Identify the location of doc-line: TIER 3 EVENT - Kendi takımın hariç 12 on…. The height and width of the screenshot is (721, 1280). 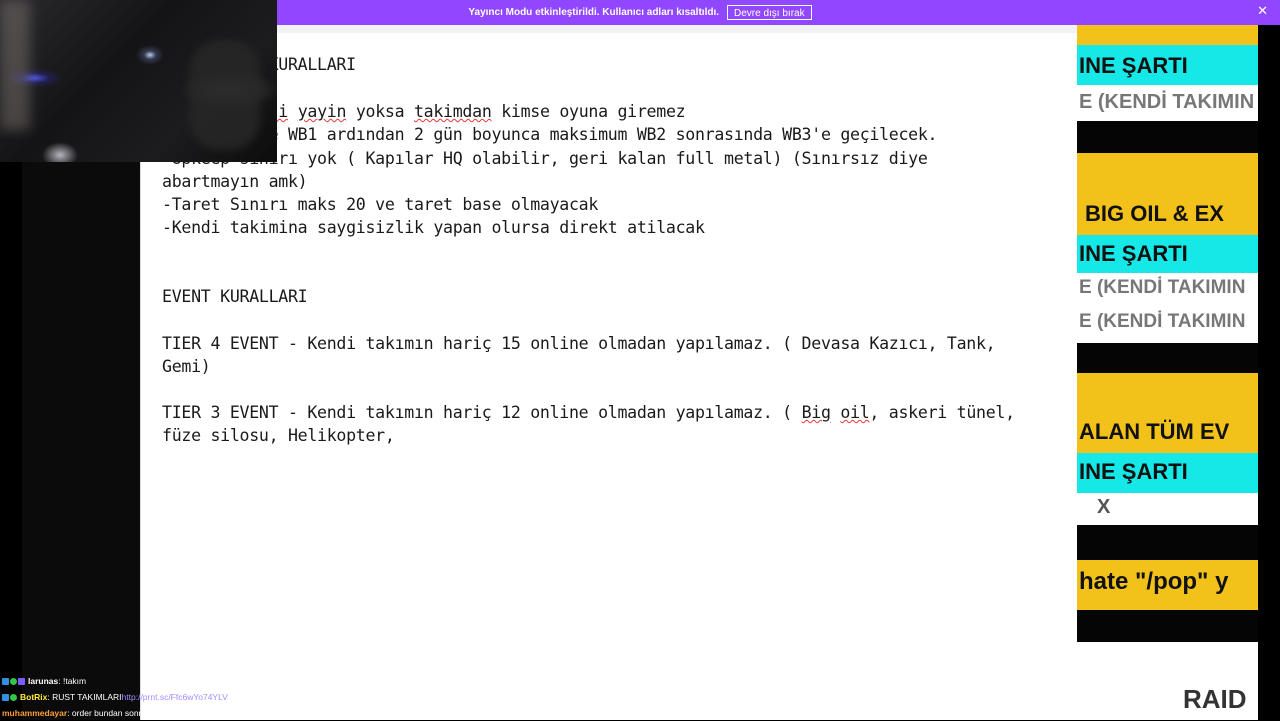
(588, 412).